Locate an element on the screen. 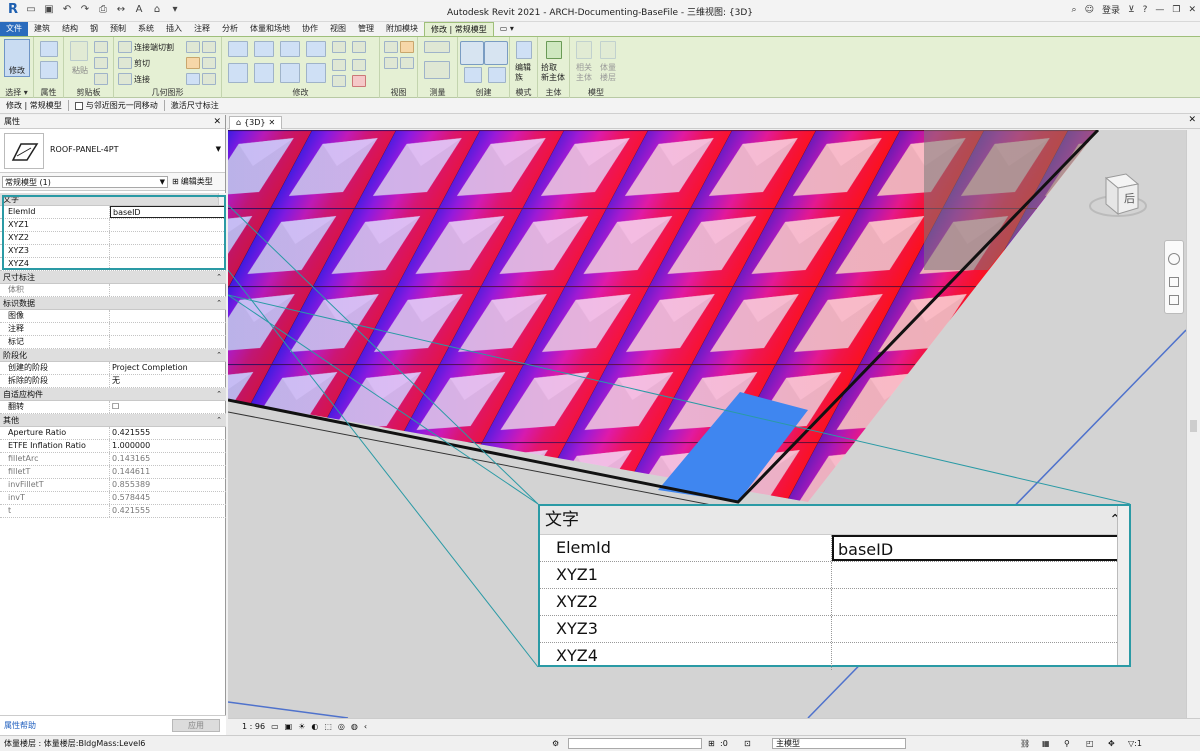 This screenshot has width=1200, height=751. section-header-text: 文字⌃ is located at coordinates (113, 199).